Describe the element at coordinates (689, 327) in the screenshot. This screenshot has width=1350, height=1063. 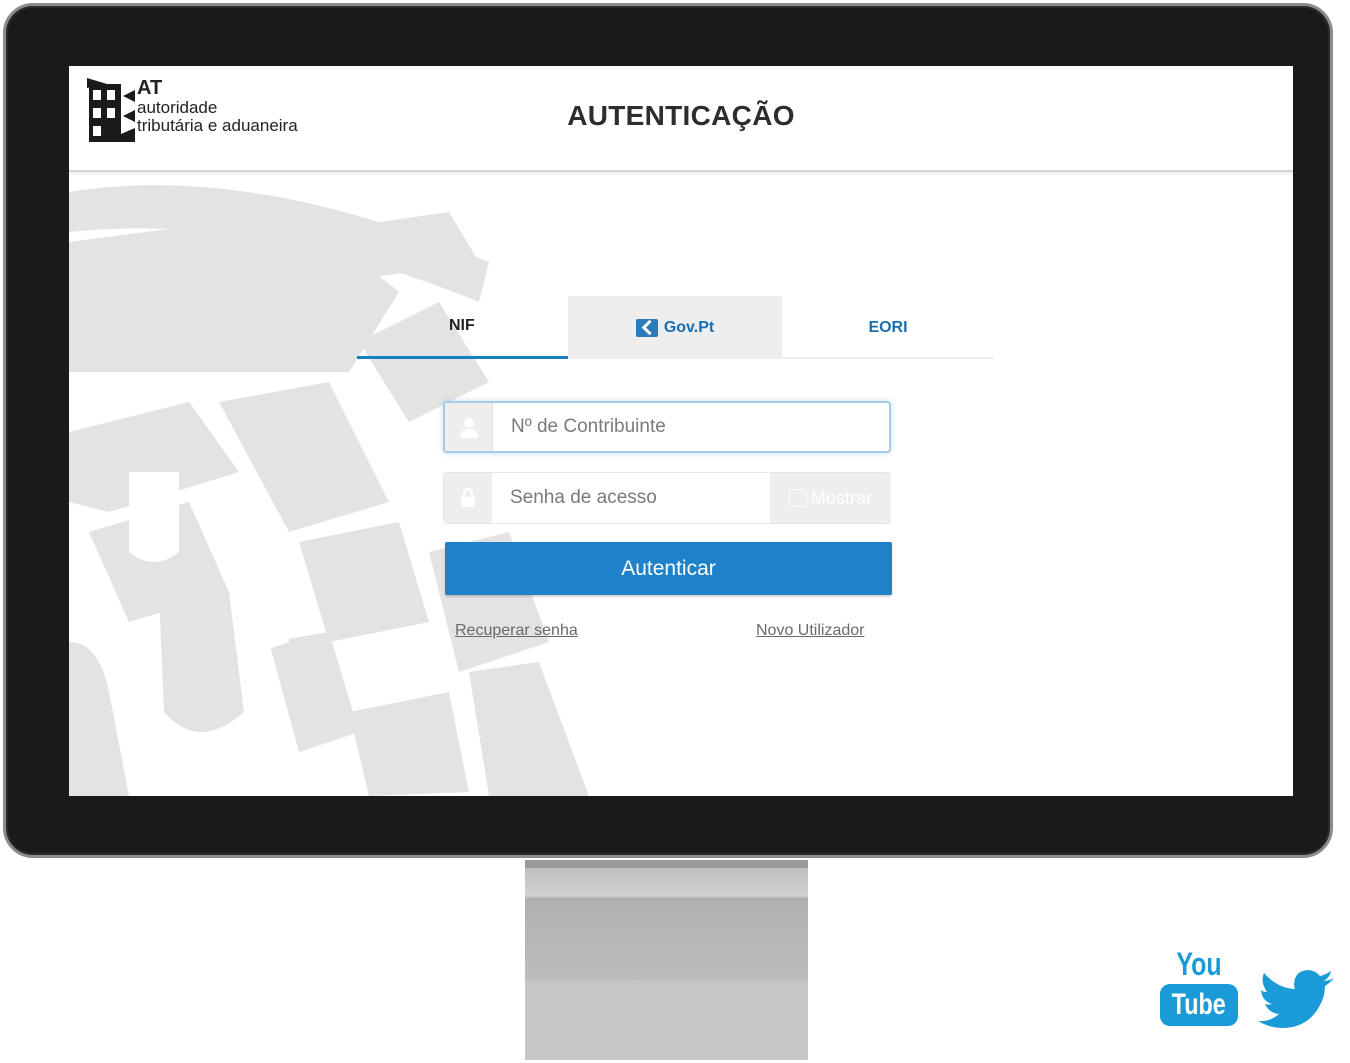
I see `tab-govpt-label: Gov.Pt` at that location.